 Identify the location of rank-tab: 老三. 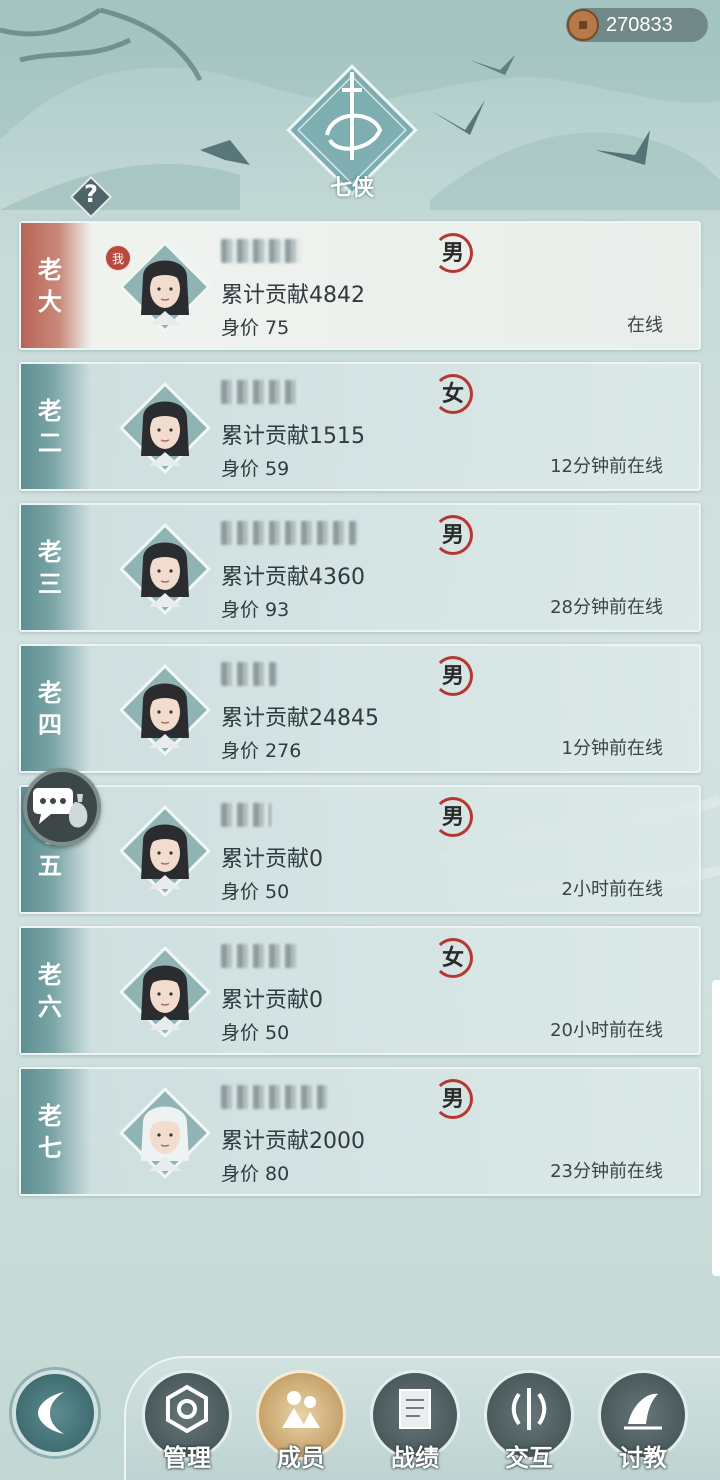
(56, 567).